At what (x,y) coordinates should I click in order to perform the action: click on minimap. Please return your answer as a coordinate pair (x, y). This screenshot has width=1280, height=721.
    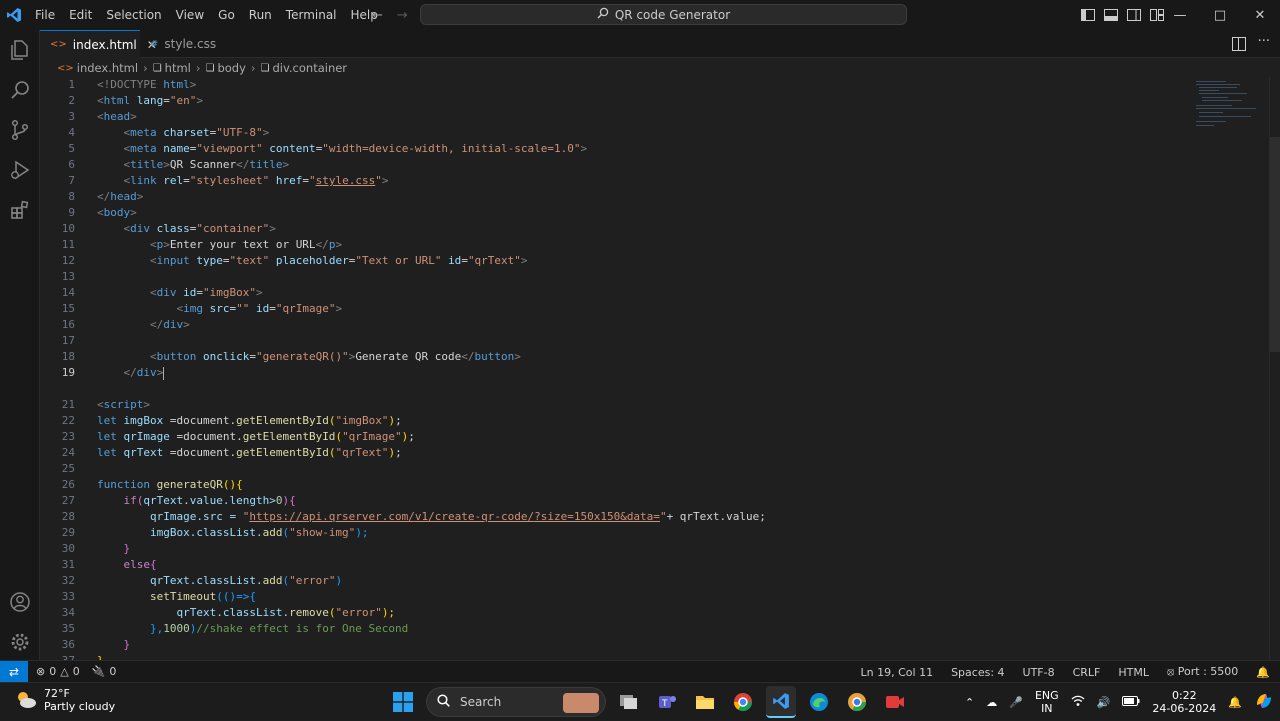
    Looking at the image, I should click on (1227, 107).